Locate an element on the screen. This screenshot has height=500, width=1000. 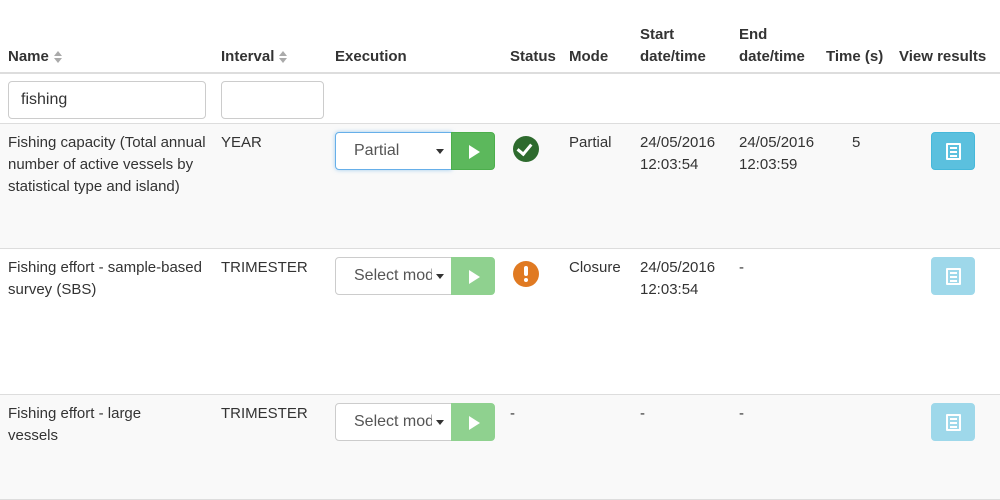
row-mode: Closure is located at coordinates (595, 267).